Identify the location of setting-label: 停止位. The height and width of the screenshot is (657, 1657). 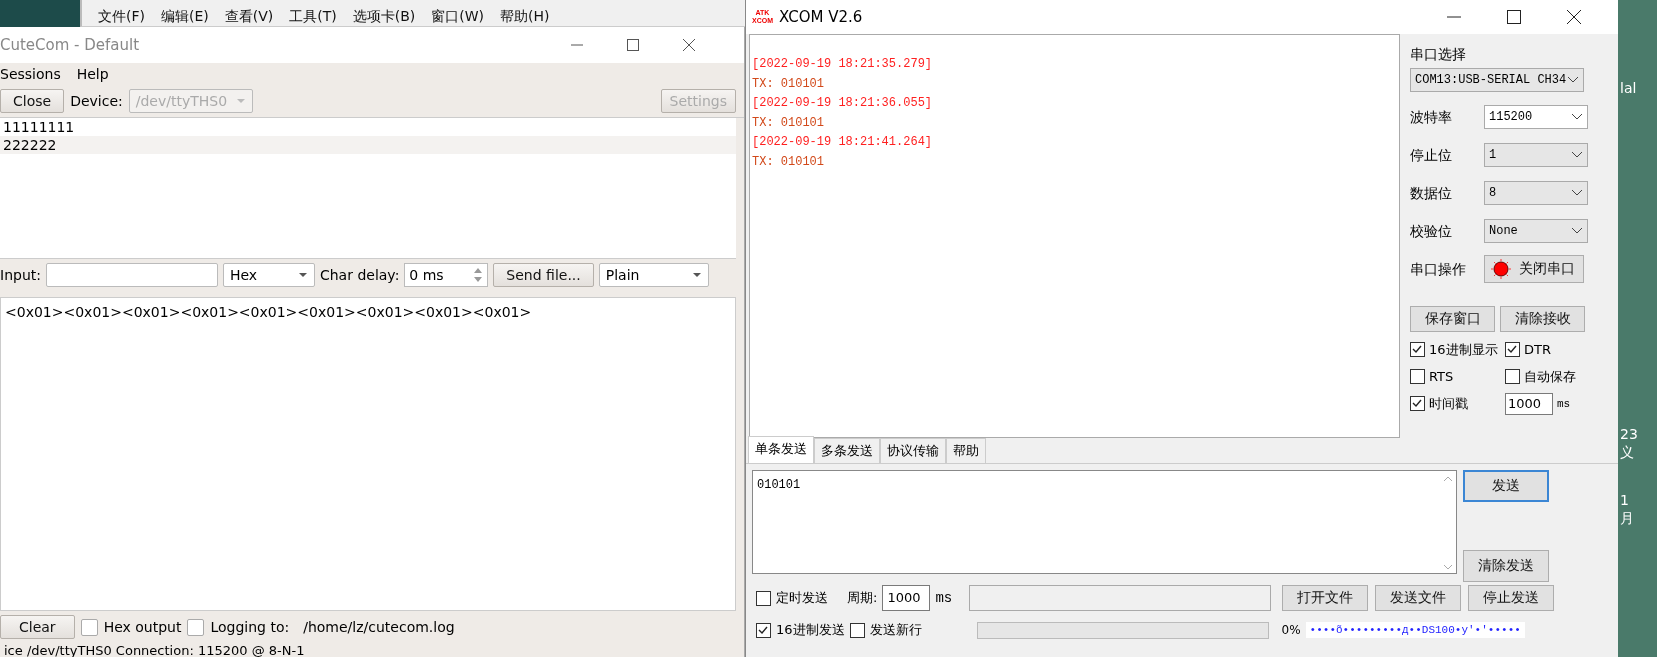
(1431, 155).